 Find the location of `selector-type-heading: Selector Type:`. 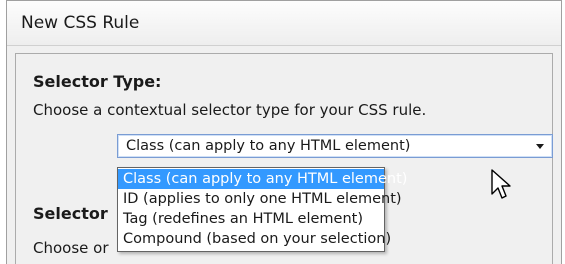

selector-type-heading: Selector Type: is located at coordinates (97, 81).